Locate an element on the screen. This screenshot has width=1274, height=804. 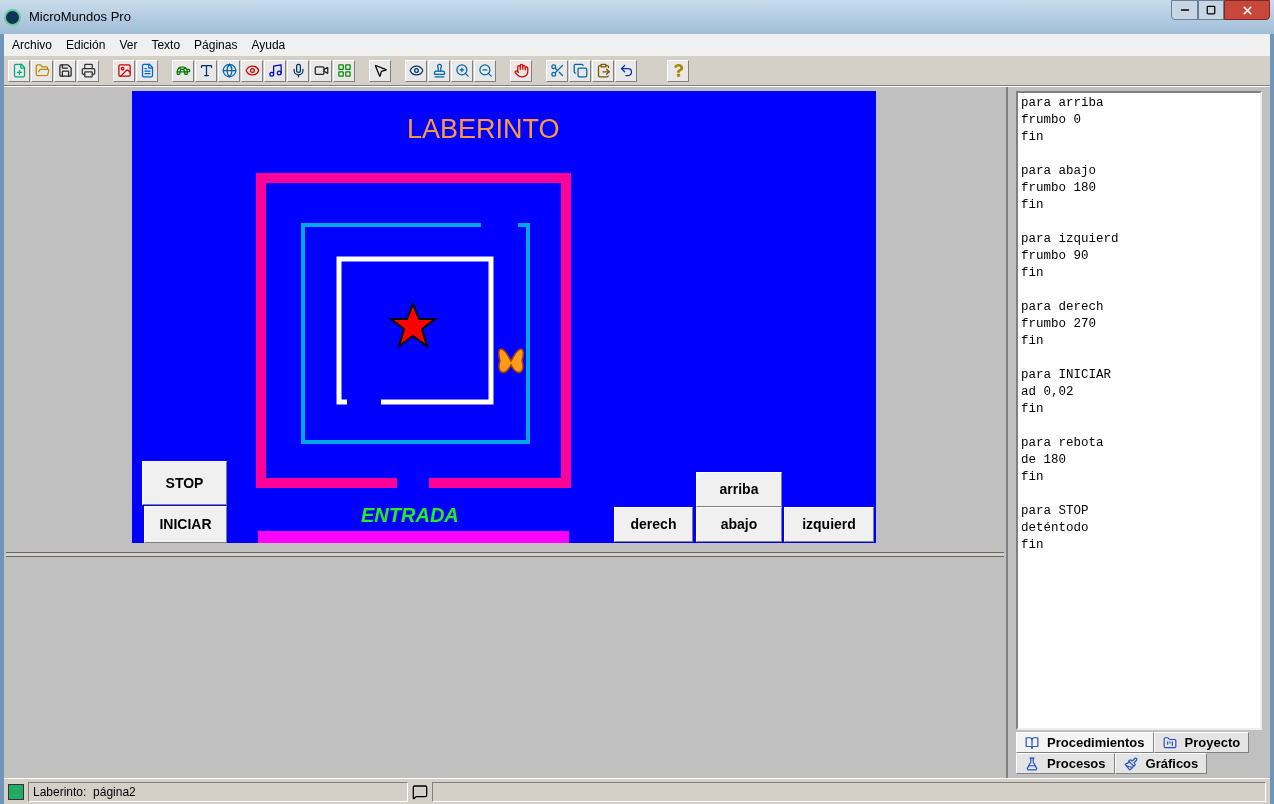
canvas-button: STOP is located at coordinates (184, 483).